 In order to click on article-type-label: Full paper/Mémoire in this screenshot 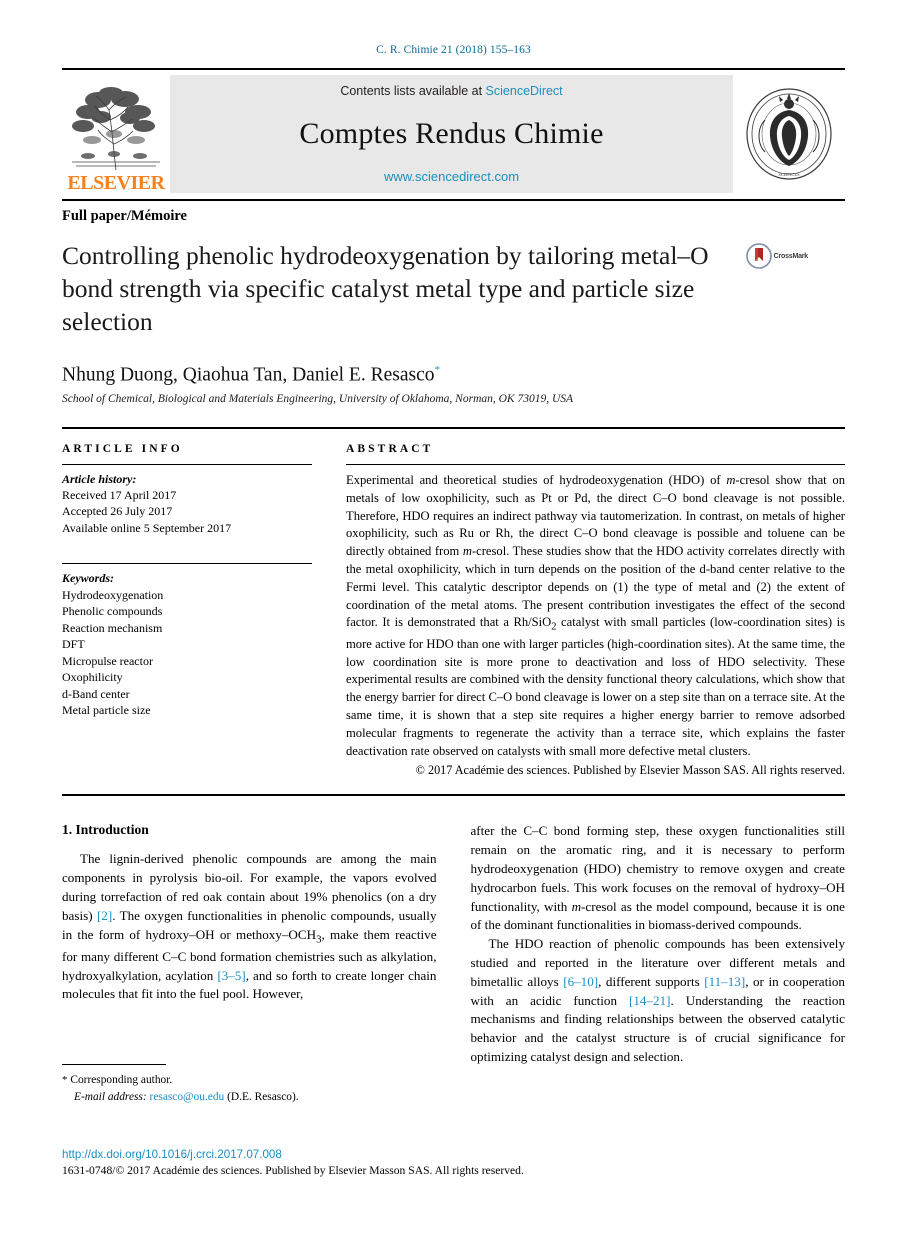, I will do `click(124, 216)`.